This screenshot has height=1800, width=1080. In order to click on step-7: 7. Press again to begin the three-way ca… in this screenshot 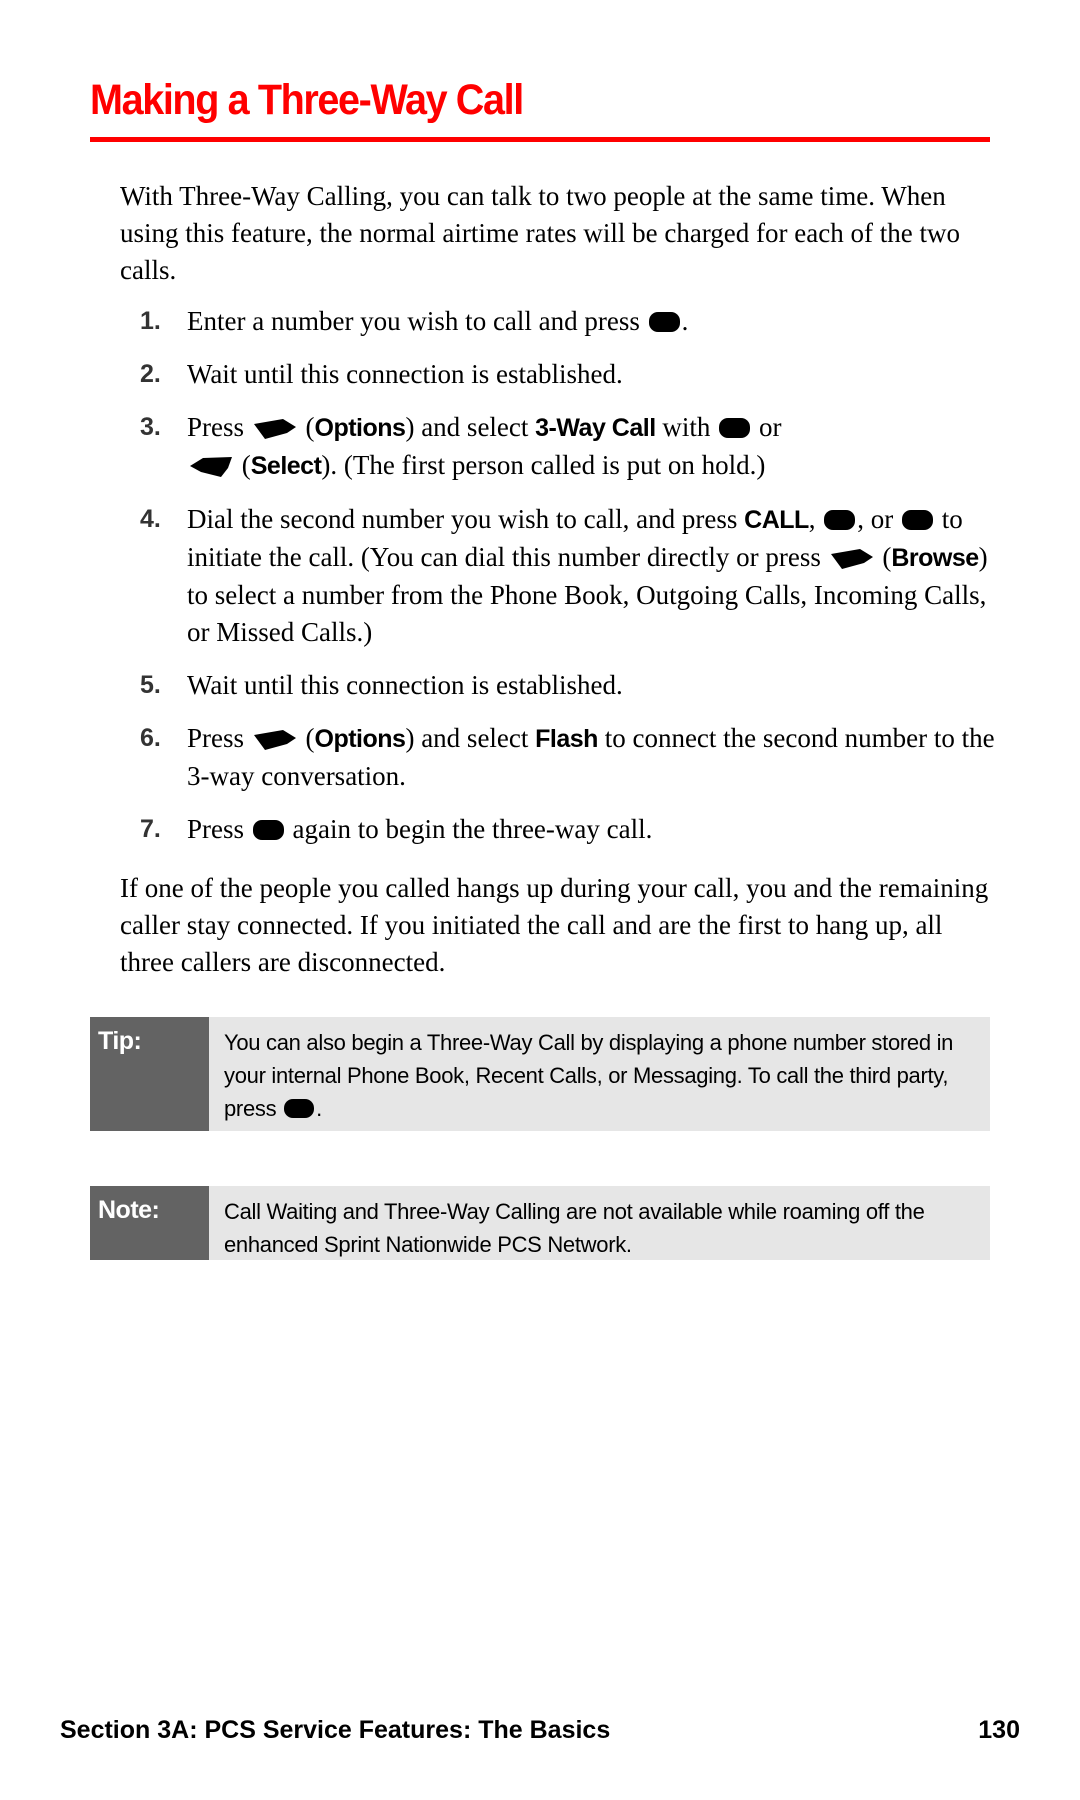, I will do `click(570, 829)`.